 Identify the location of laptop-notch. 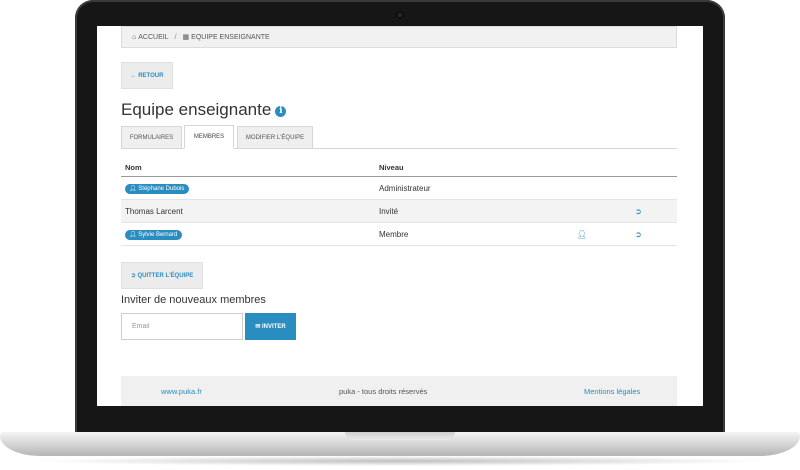
(400, 436).